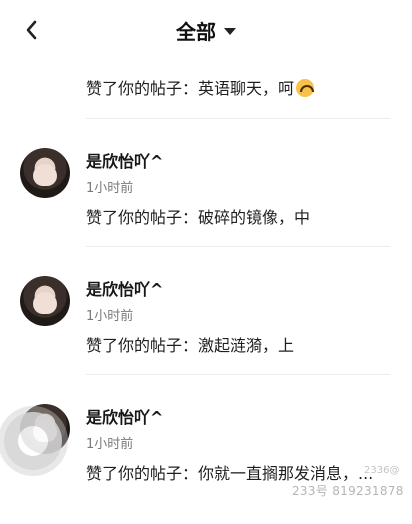 The width and height of the screenshot is (412, 524). I want to click on top-header: 全部, so click(206, 30).